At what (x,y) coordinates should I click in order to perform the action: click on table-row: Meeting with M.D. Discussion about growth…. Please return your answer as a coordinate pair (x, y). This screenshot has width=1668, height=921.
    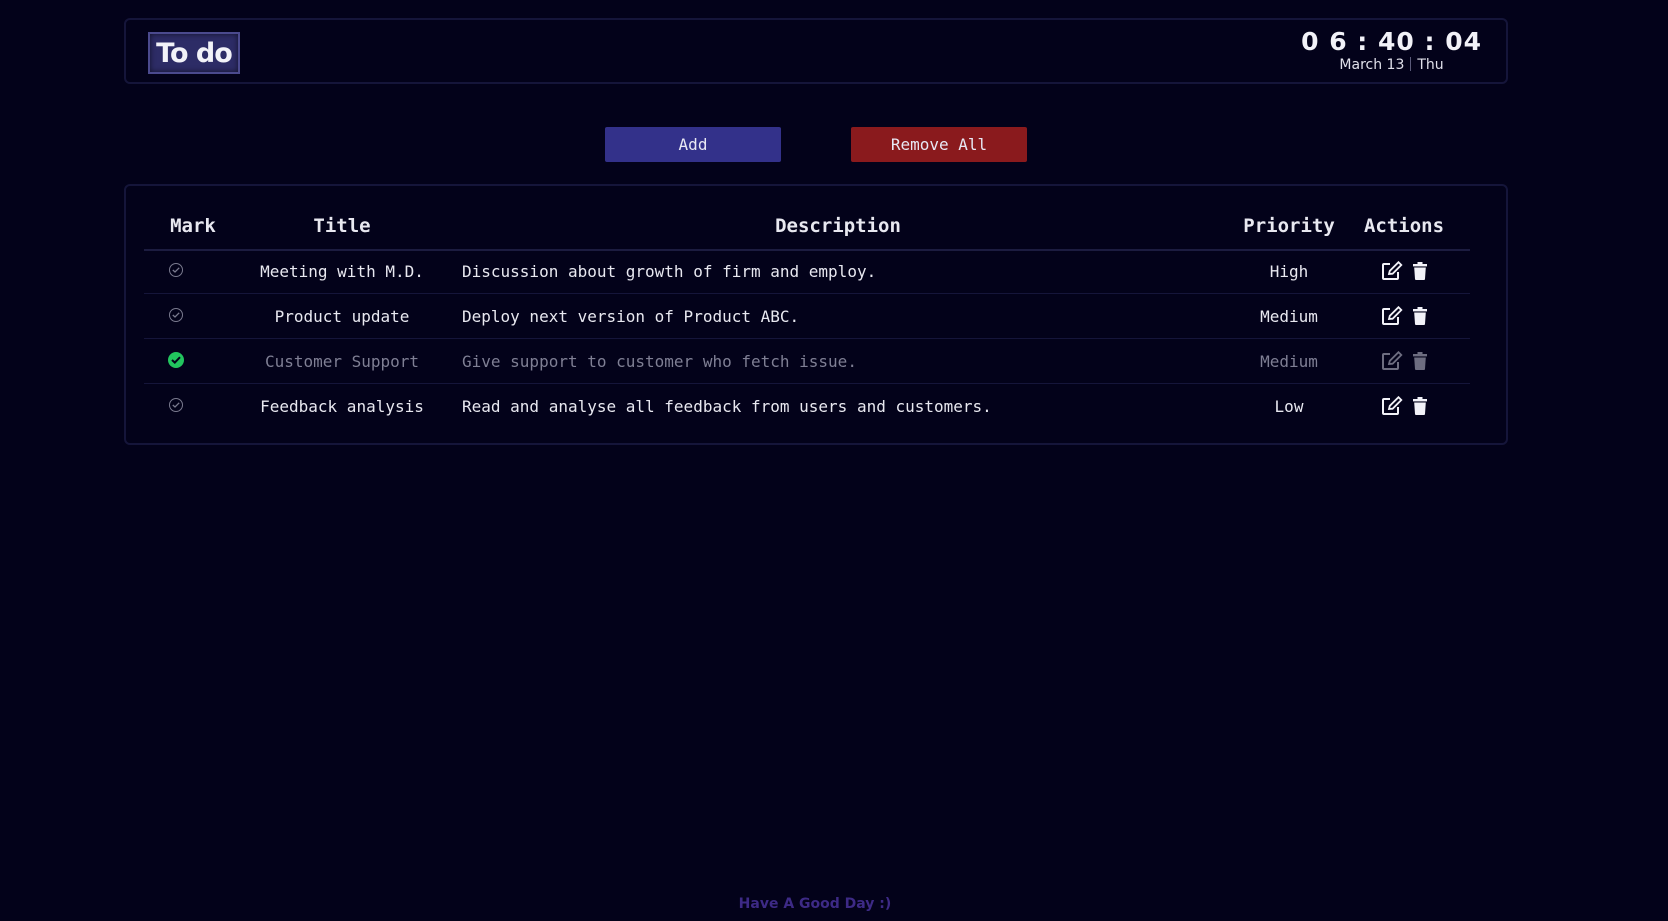
    Looking at the image, I should click on (807, 271).